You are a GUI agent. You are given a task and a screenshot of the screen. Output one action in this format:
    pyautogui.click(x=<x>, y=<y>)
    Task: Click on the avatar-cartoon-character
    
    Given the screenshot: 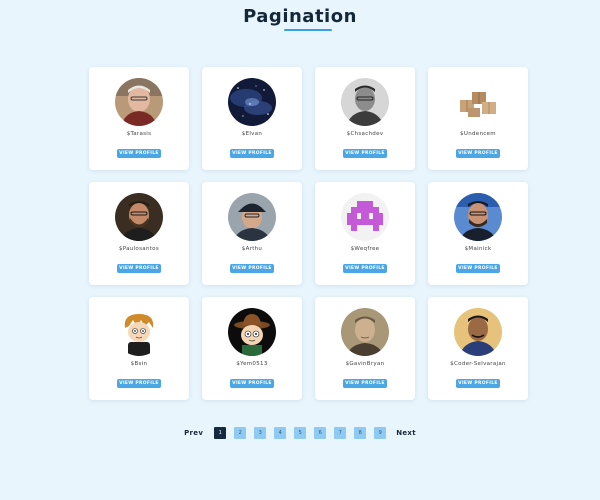 What is the action you would take?
    pyautogui.click(x=139, y=332)
    